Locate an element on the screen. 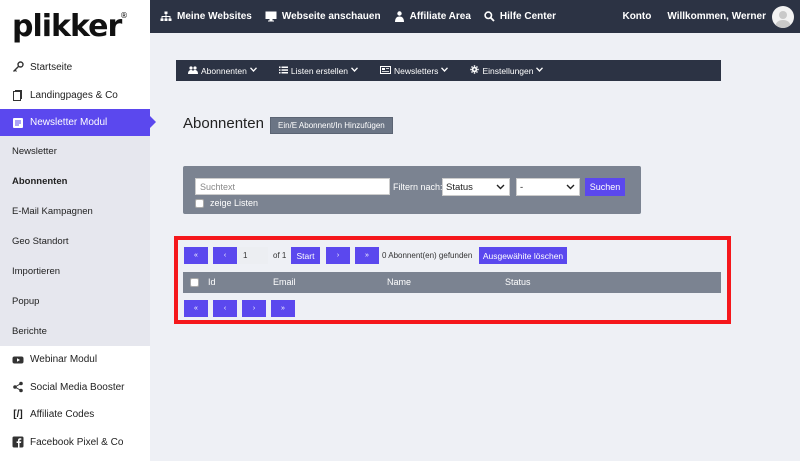  show-lists-option: zeige Listen is located at coordinates (226, 203).